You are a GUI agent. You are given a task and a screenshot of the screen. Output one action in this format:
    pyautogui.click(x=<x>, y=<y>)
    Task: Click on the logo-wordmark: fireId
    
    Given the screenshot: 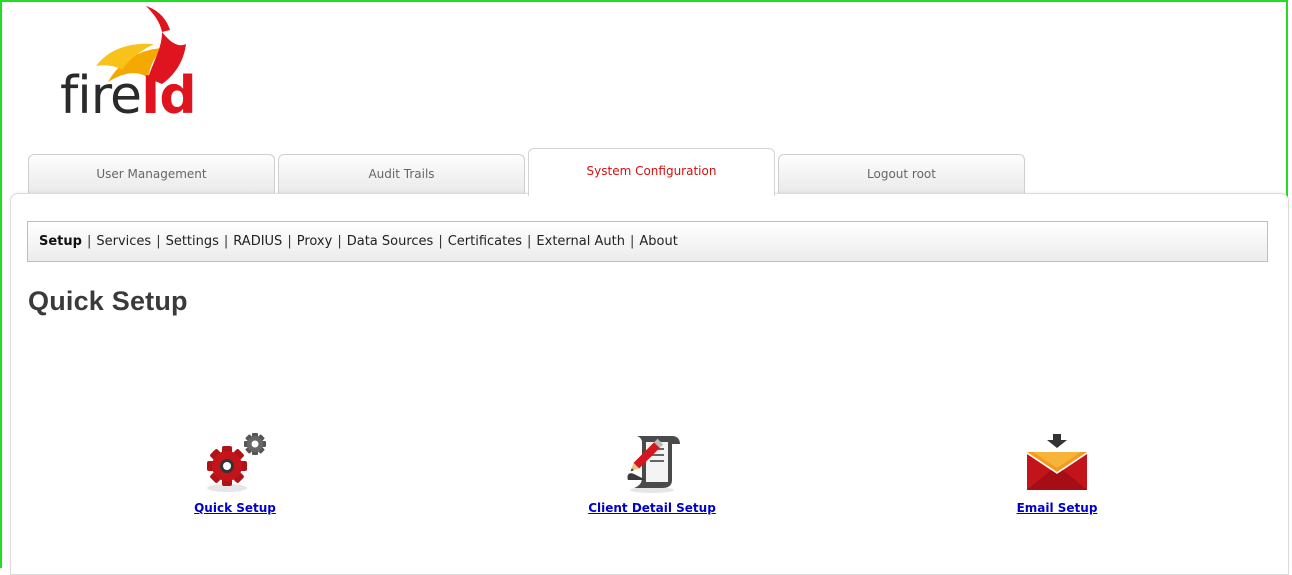 What is the action you would take?
    pyautogui.click(x=128, y=96)
    